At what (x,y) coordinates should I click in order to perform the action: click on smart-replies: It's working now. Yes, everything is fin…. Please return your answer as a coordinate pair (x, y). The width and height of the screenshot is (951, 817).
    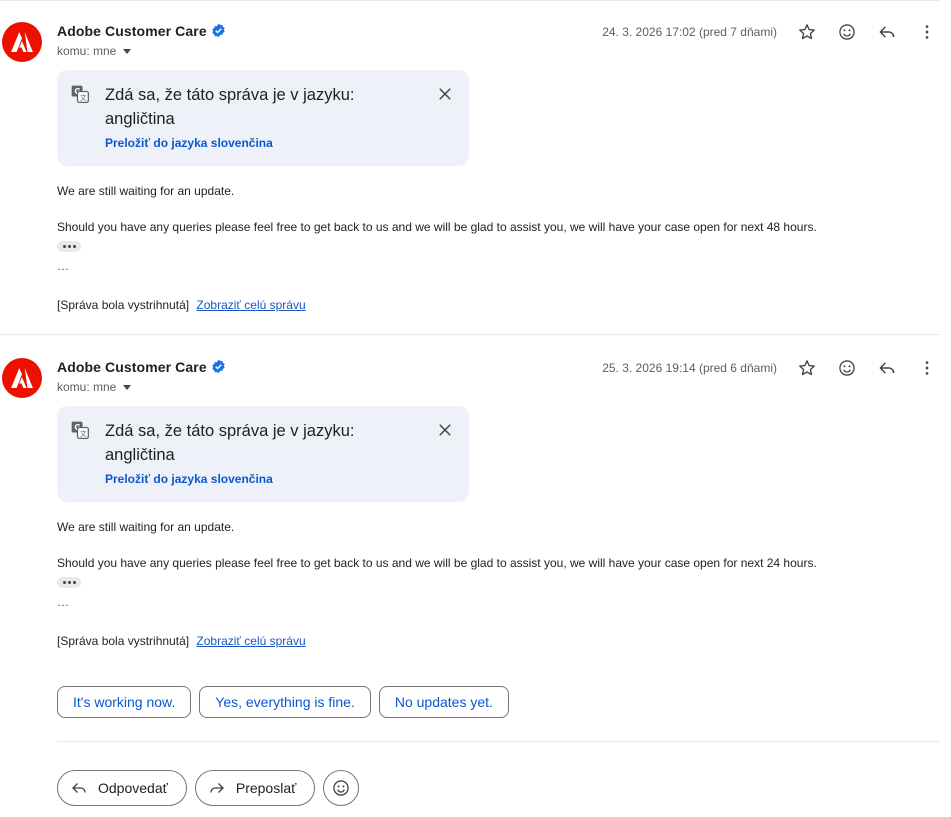
    Looking at the image, I should click on (283, 702).